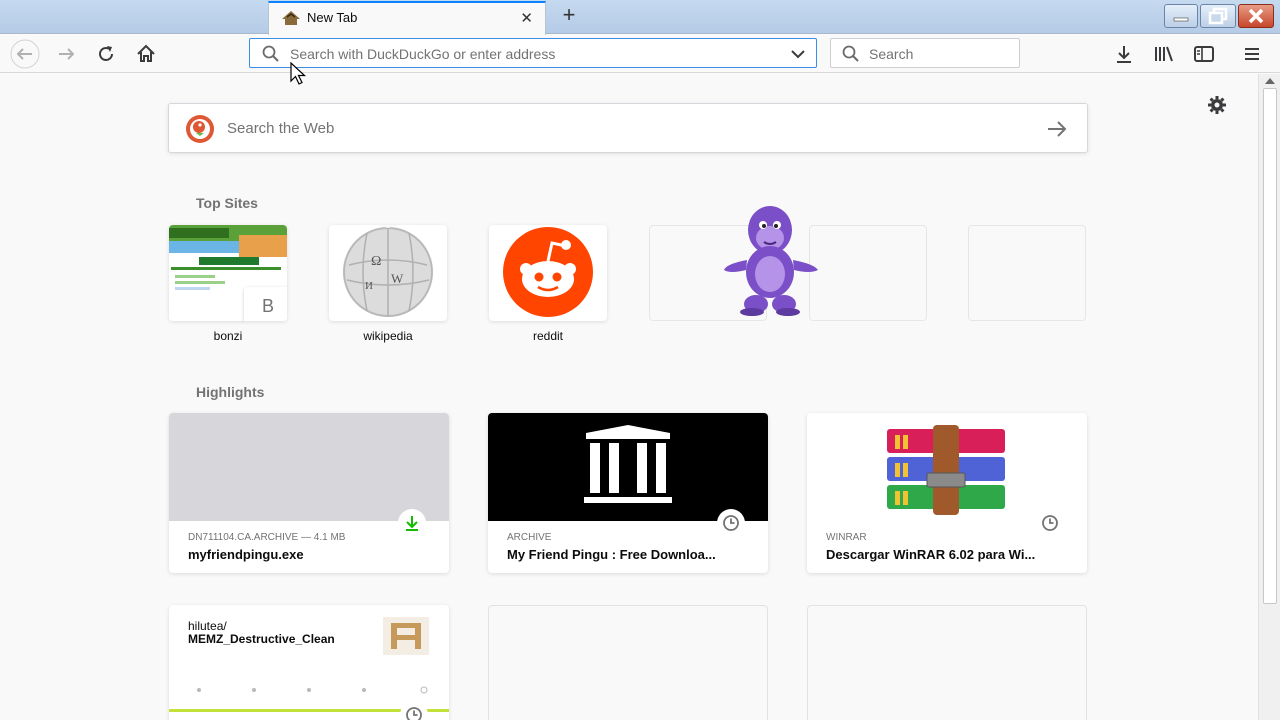 Image resolution: width=1280 pixels, height=720 pixels. Describe the element at coordinates (1252, 54) in the screenshot. I see `hamburger-menu-icon` at that location.